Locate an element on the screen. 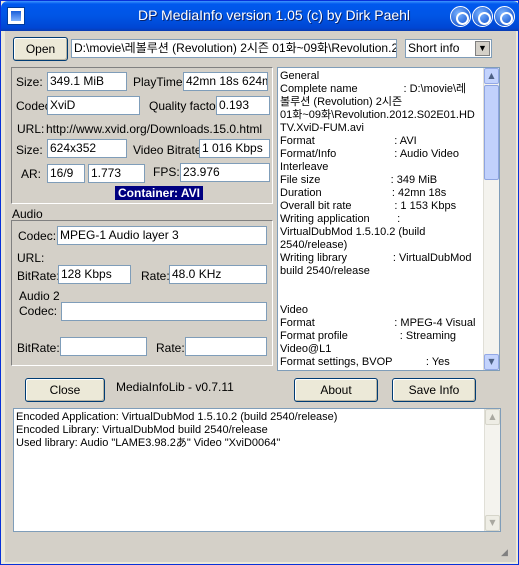  audio-url-label: URL: is located at coordinates (31, 258).